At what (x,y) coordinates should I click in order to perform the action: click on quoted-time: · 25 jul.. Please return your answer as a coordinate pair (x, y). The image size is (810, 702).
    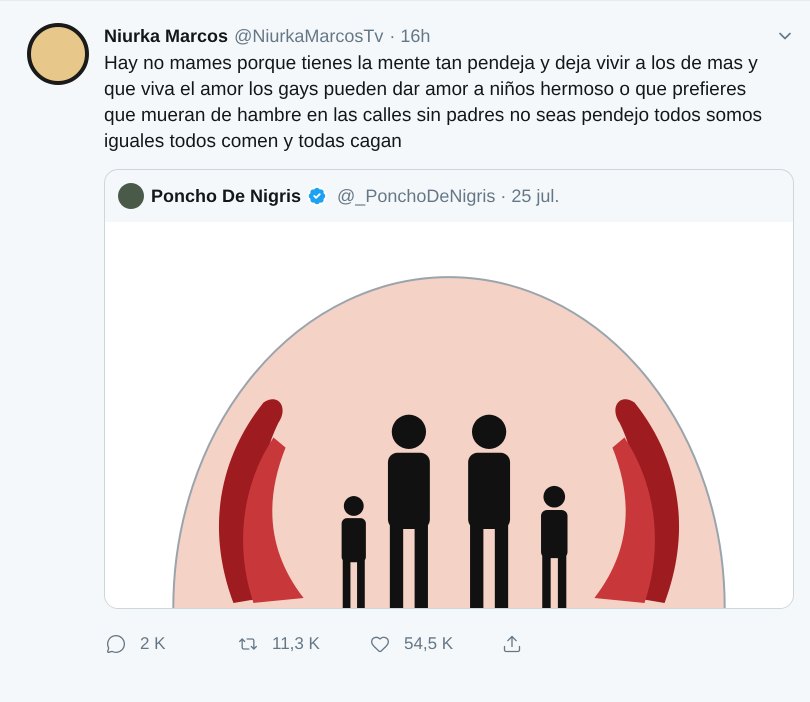
    Looking at the image, I should click on (530, 196).